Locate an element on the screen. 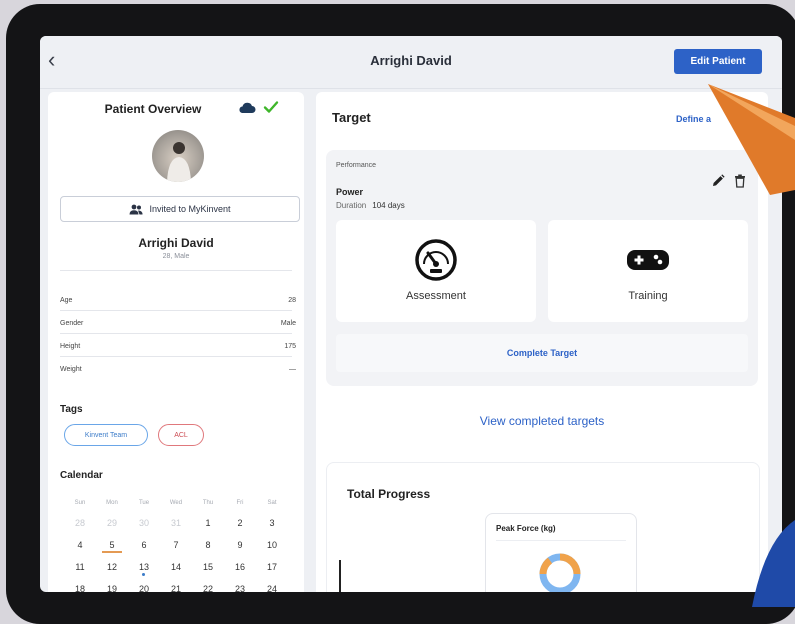  calendar-day: 18 is located at coordinates (80, 588).